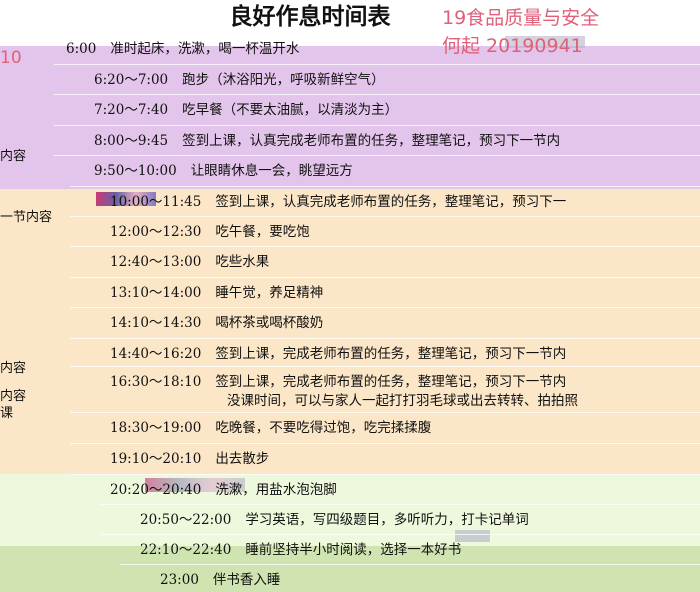 The width and height of the screenshot is (700, 592). Describe the element at coordinates (271, 171) in the screenshot. I see `schedule-activity: 让眼睛休息一会，眺望远方` at that location.